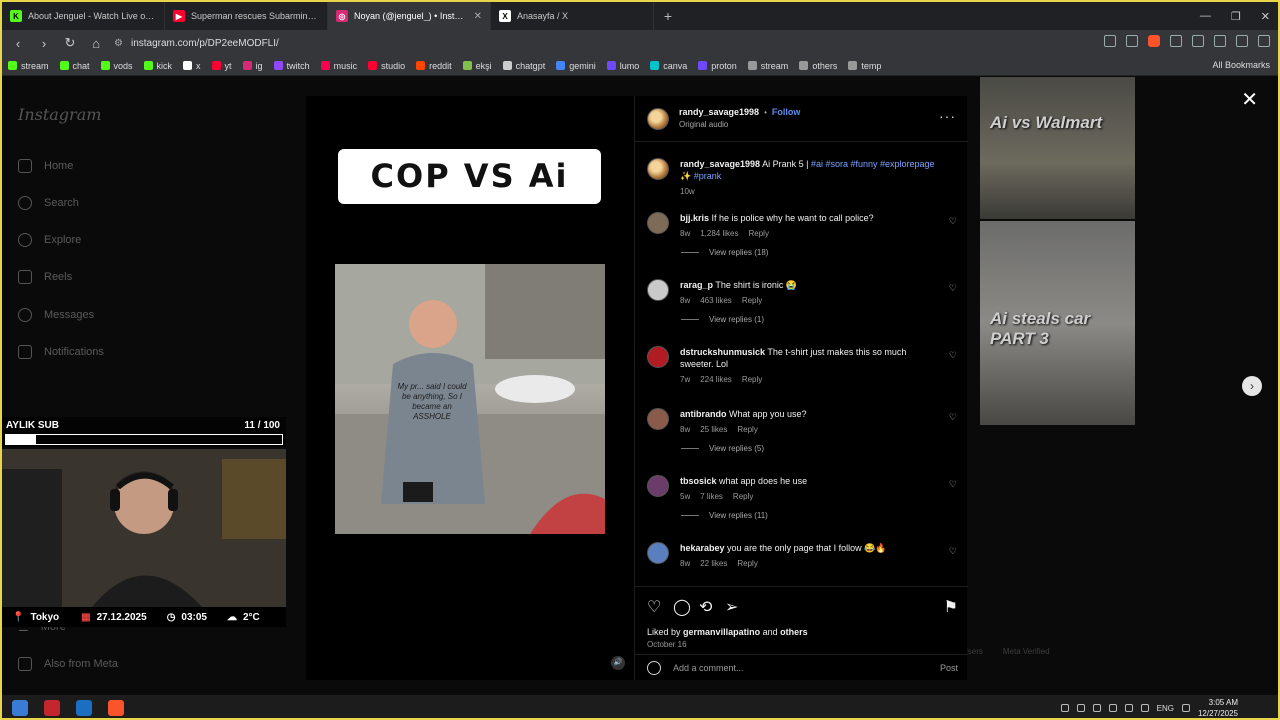 The height and width of the screenshot is (720, 1280). What do you see at coordinates (20, 708) in the screenshot?
I see `start-icon` at bounding box center [20, 708].